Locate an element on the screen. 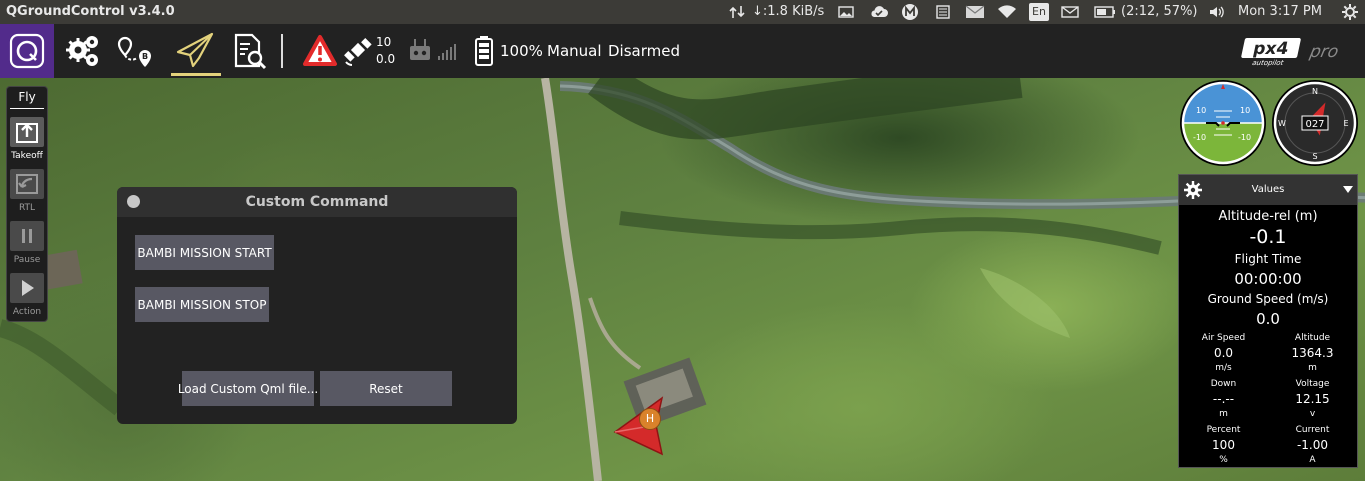  grid-unit: A is located at coordinates (1312, 460).